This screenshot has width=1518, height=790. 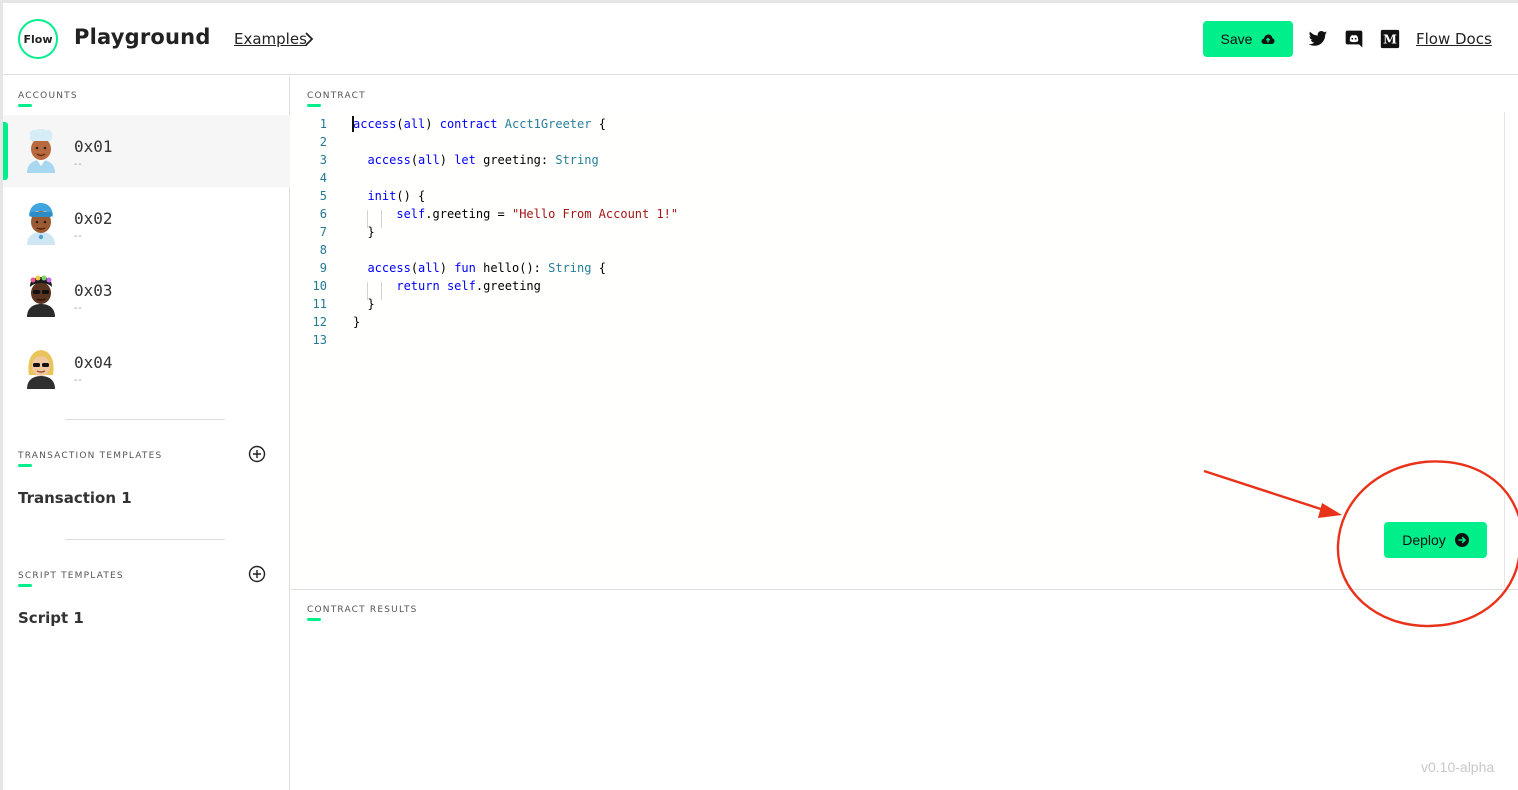 I want to click on text-cursor, so click(x=353, y=124).